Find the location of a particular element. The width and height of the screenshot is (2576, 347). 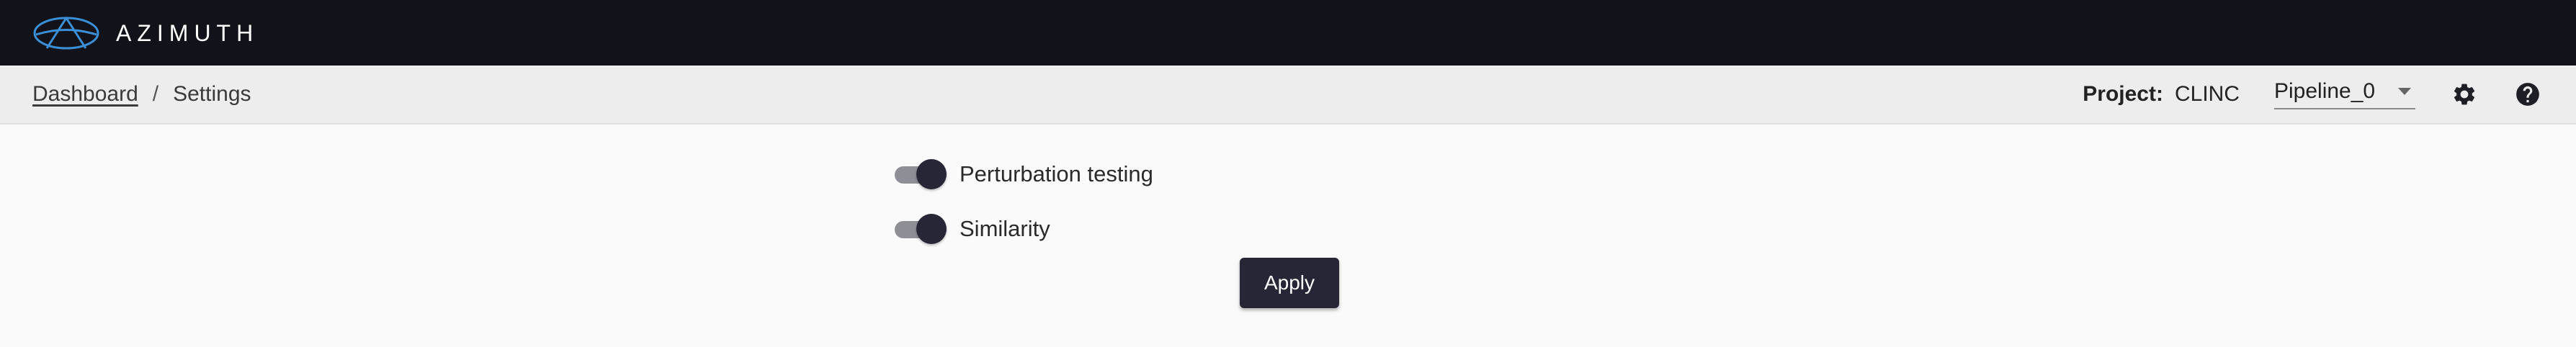

project-name: CLINC is located at coordinates (2207, 94).